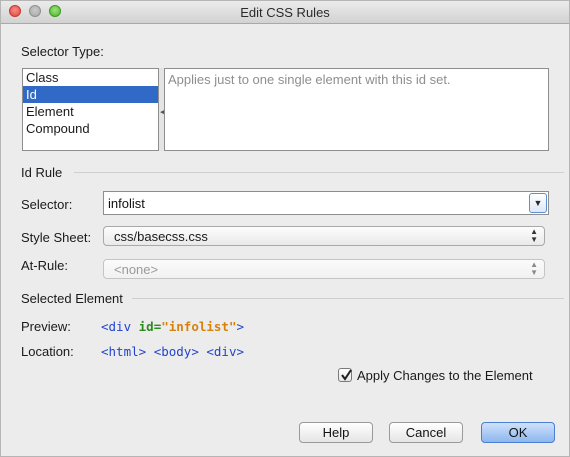  Describe the element at coordinates (176, 351) in the screenshot. I see `location-body: <body>` at that location.